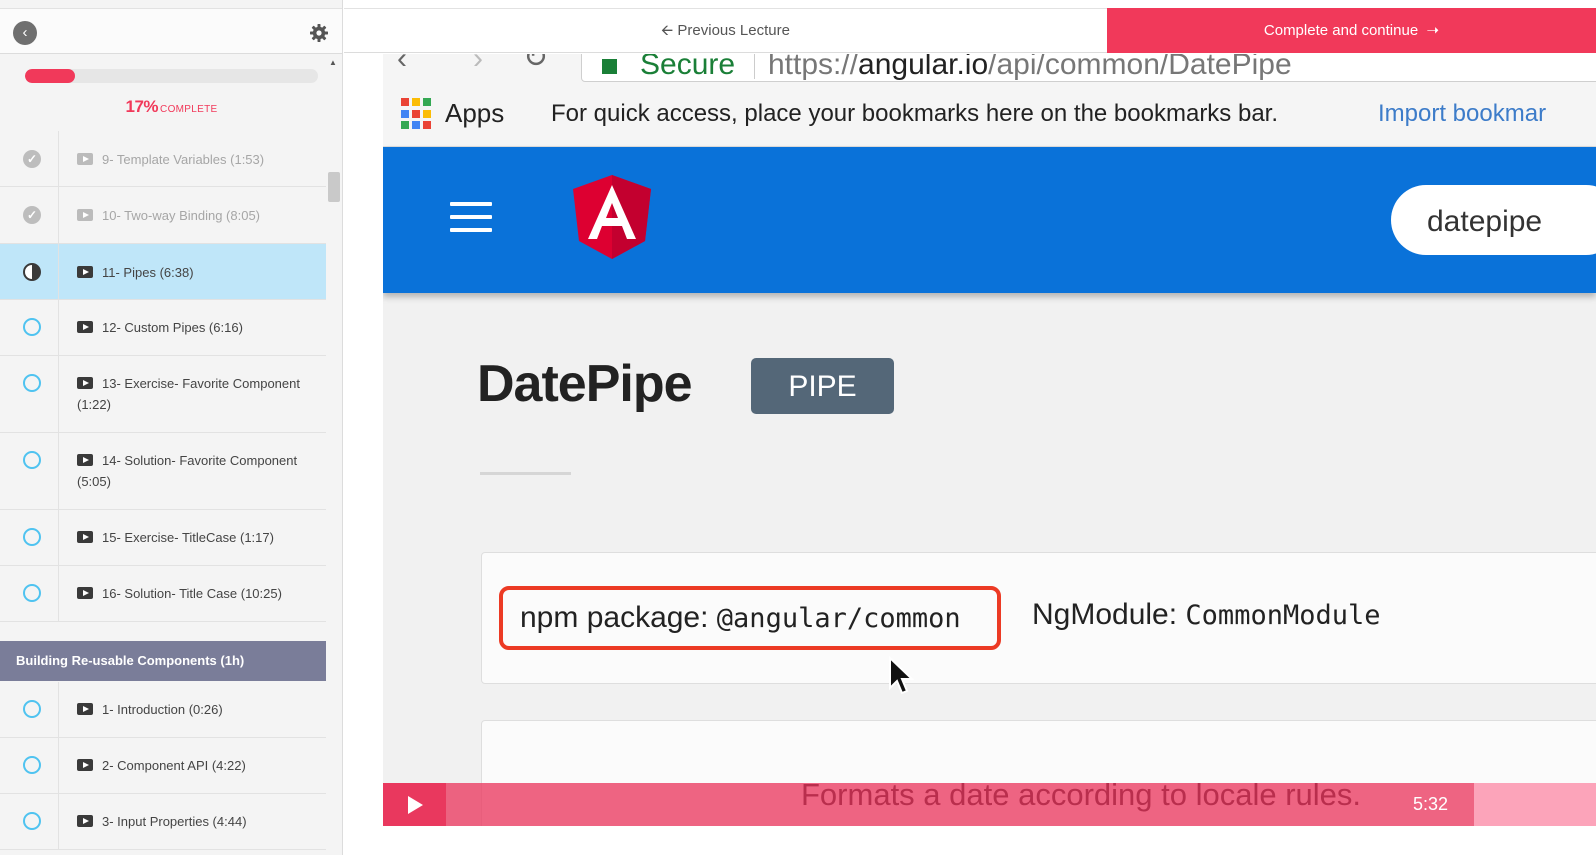  I want to click on progress-percent: 17%, so click(142, 106).